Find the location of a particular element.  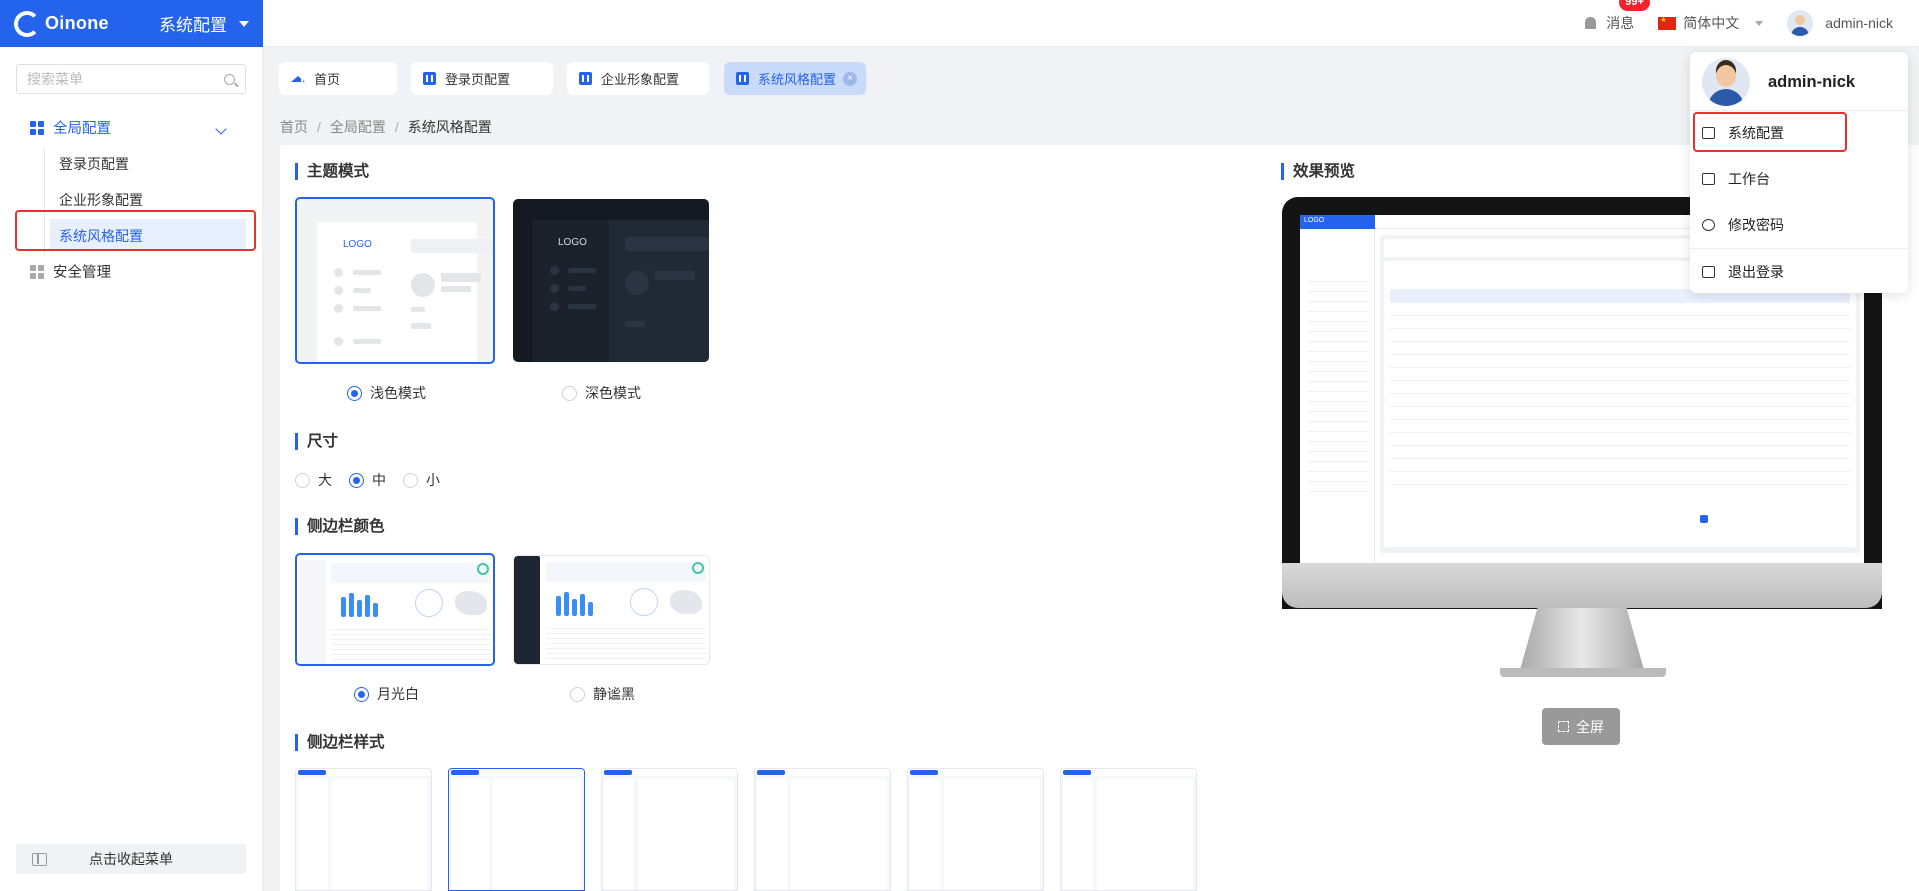

menu-item-logout: 退出登录 is located at coordinates (1743, 272).